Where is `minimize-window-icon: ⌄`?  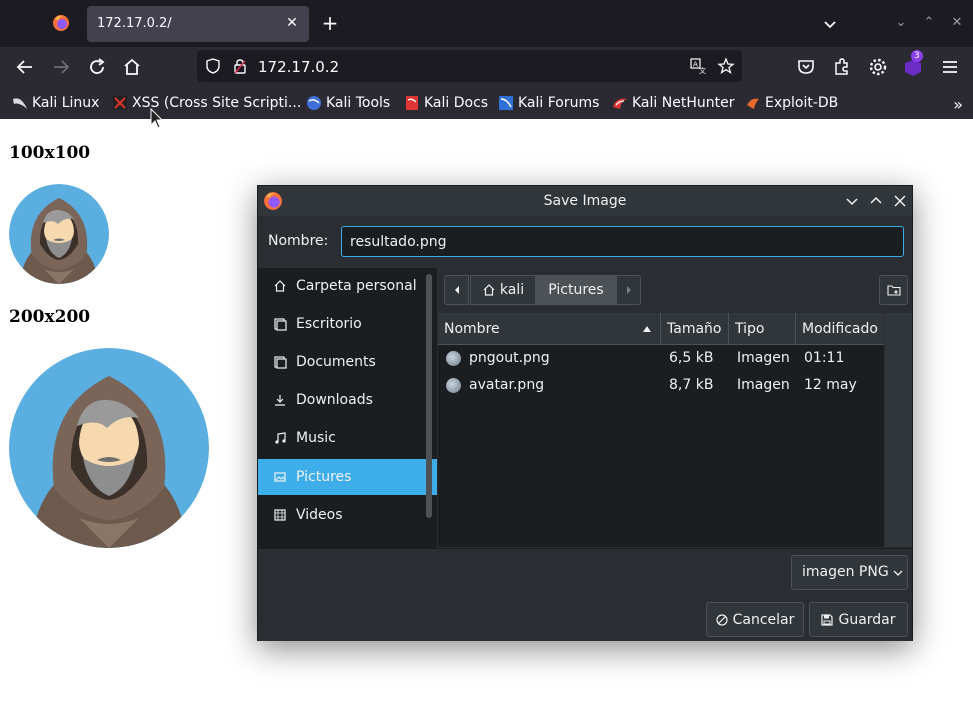 minimize-window-icon: ⌄ is located at coordinates (901, 23).